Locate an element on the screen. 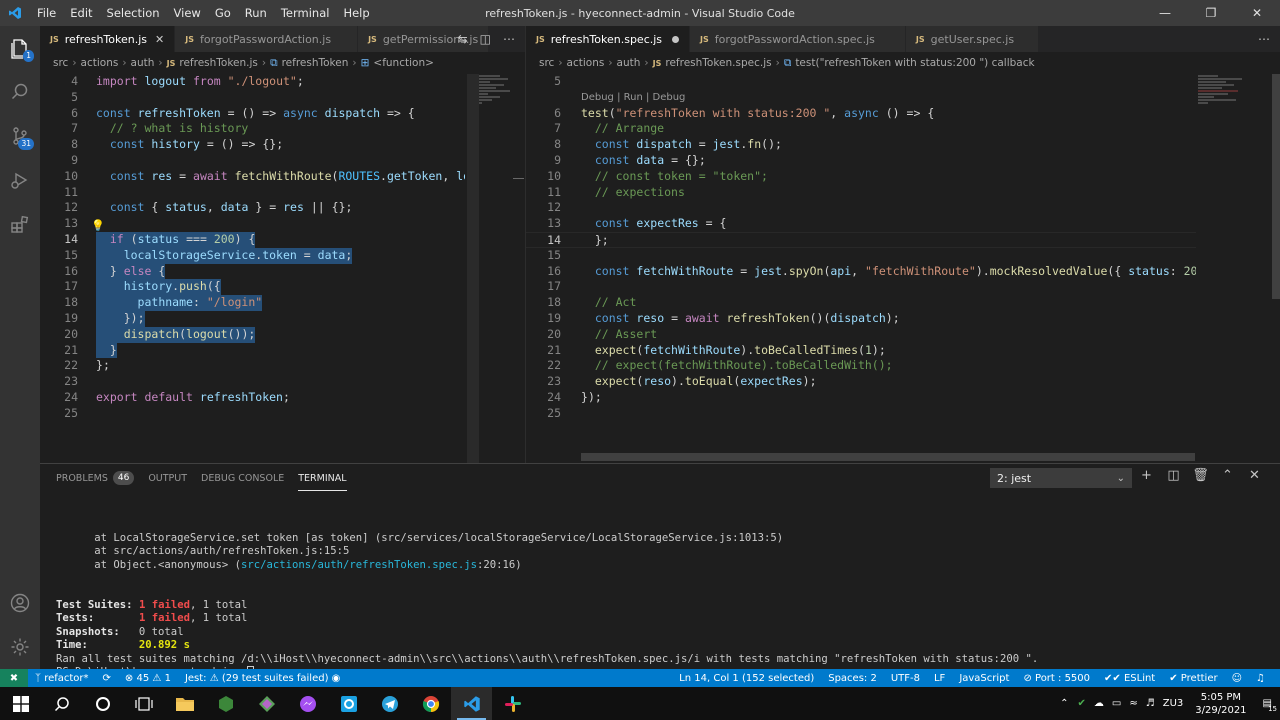 The image size is (1280, 720). menu-selection: Selection is located at coordinates (133, 13).